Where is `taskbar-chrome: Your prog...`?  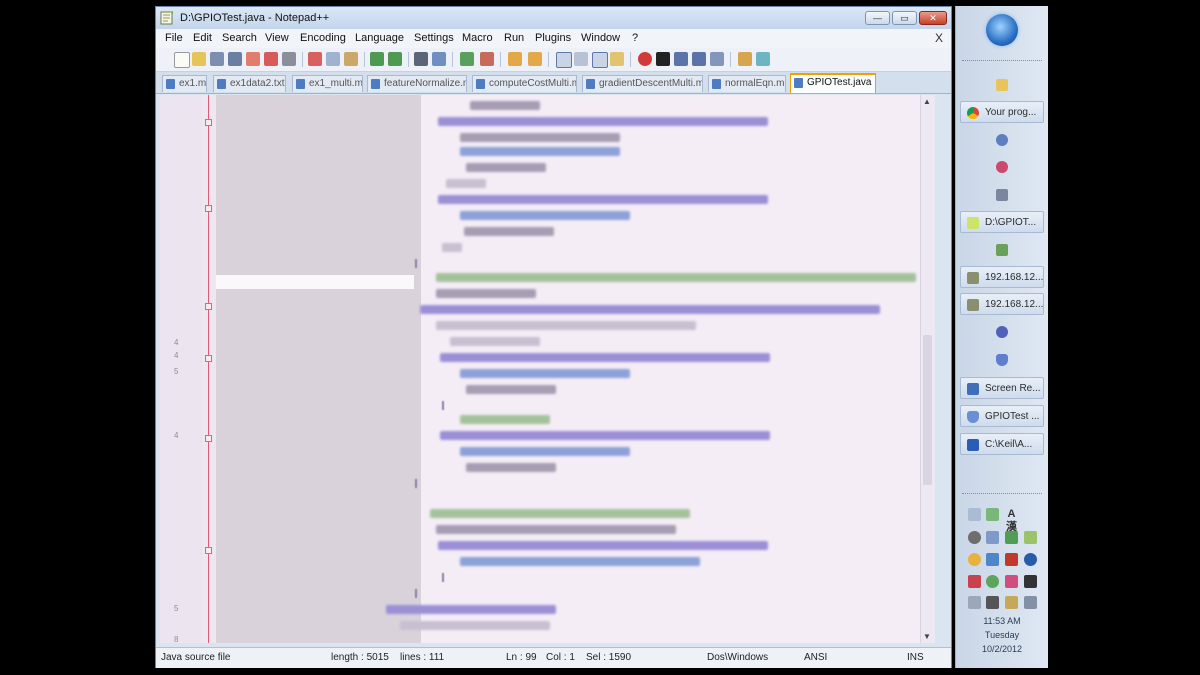
taskbar-chrome: Your prog... is located at coordinates (1002, 112).